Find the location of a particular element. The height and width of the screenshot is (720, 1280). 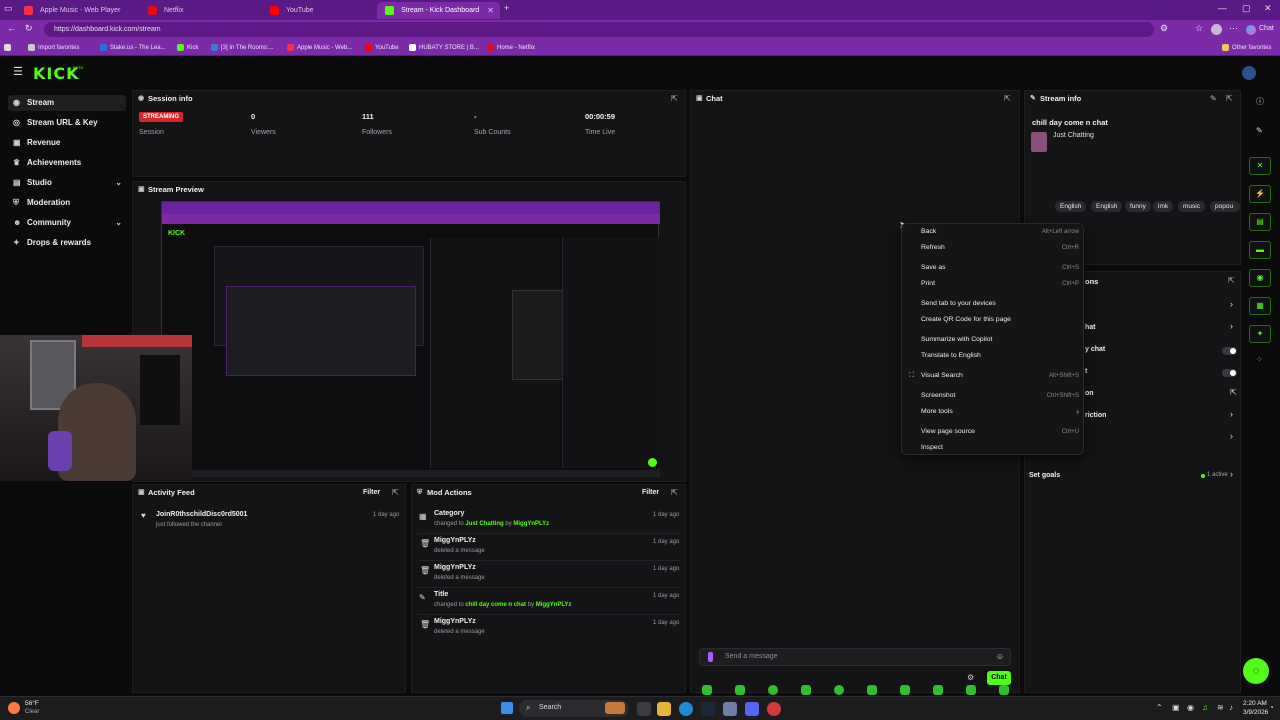

sidebar-item-community: ☻ Community ⌄ is located at coordinates (67, 223).